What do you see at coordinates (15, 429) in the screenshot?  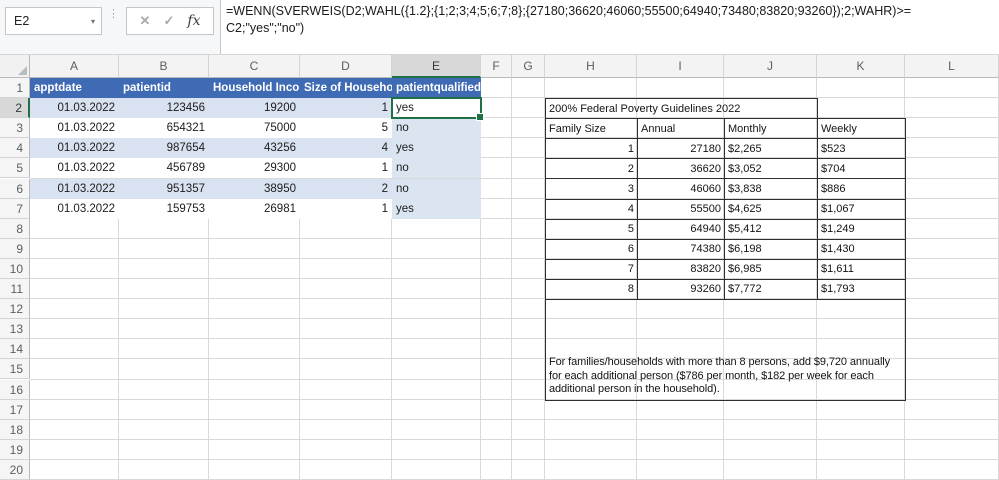 I see `row-header-18: 18` at bounding box center [15, 429].